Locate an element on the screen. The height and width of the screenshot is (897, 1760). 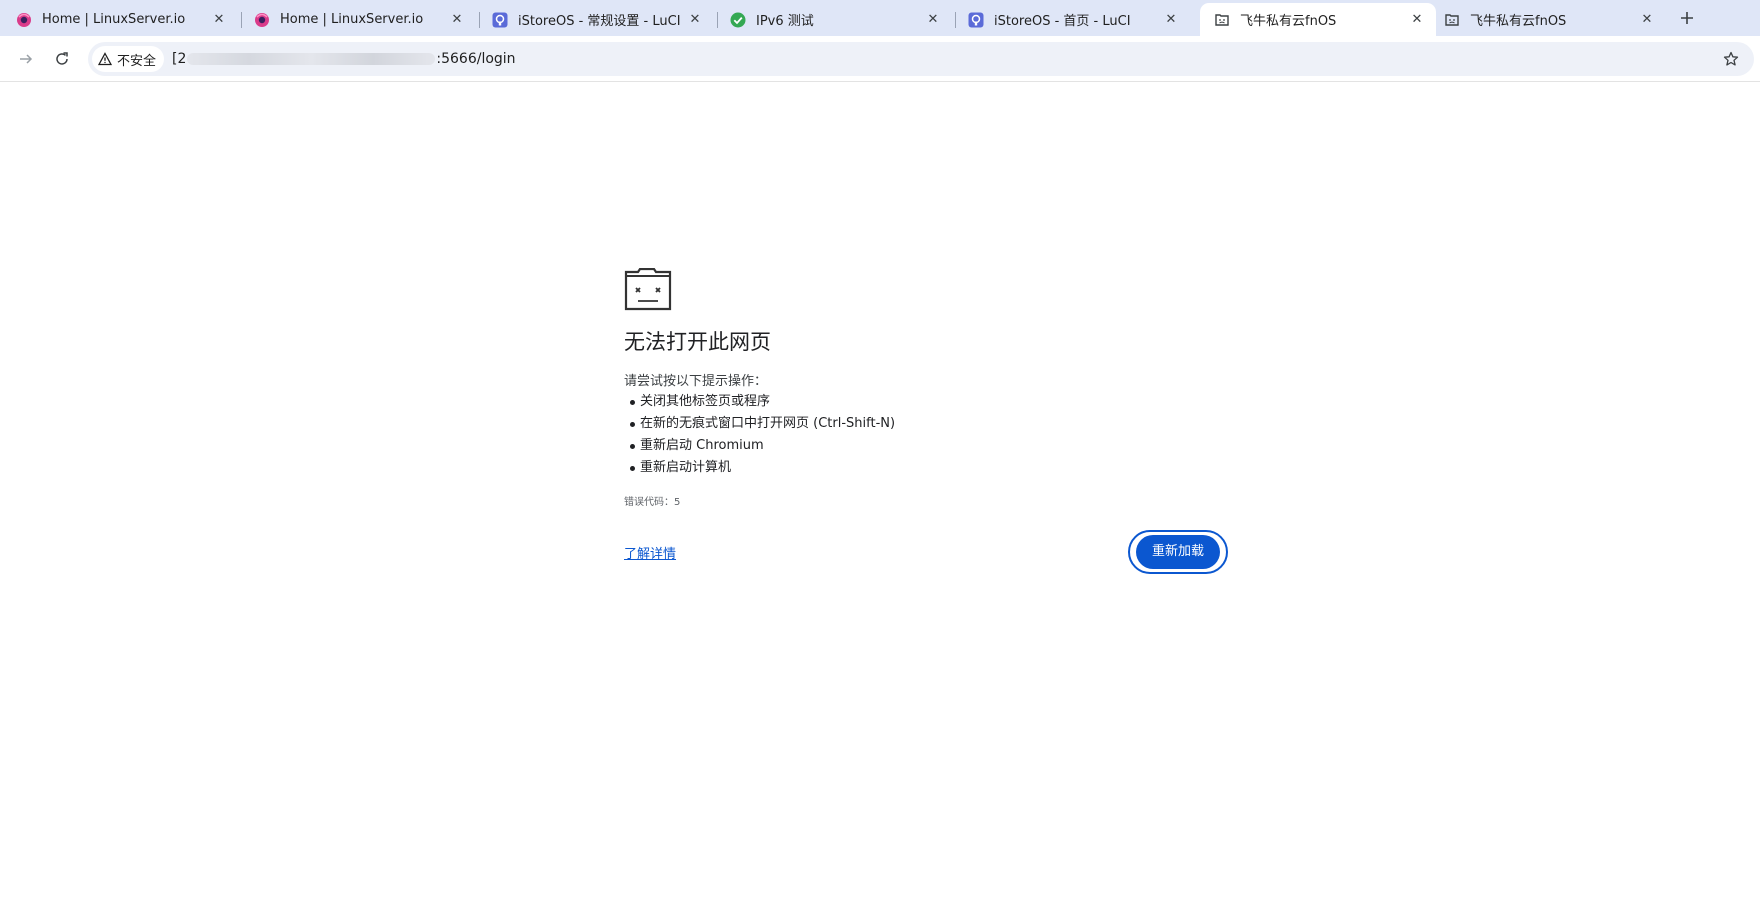
tab-ipv6-test: IPv6 测试 ✕ is located at coordinates (834, 19).